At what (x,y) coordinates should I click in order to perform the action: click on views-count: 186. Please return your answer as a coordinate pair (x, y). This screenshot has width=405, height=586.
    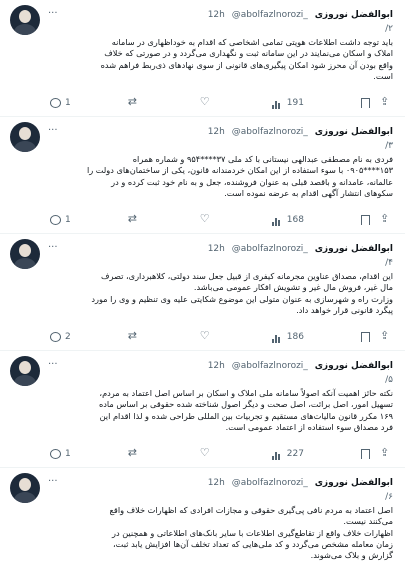
    Looking at the image, I should click on (295, 337).